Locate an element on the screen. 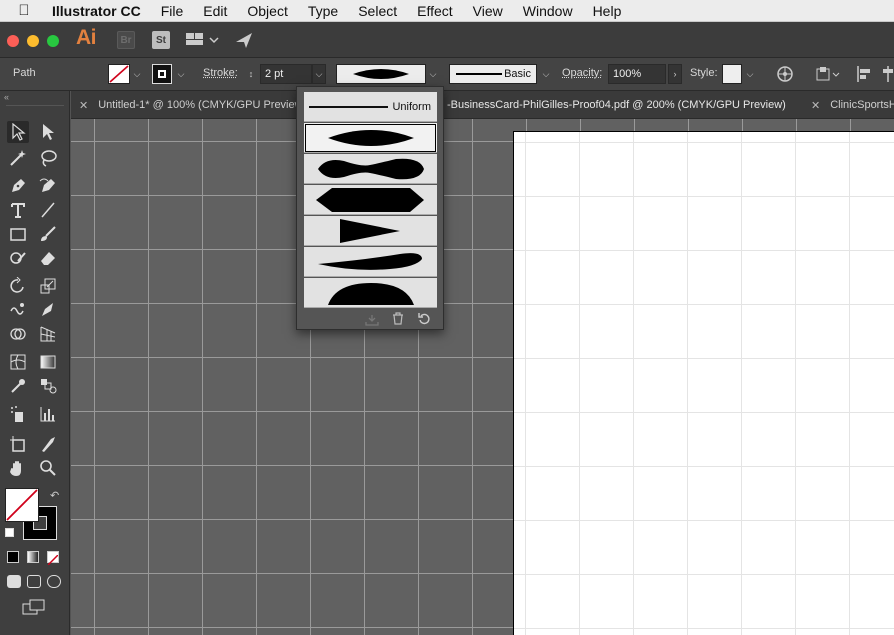 This screenshot has width=894, height=635. fill-color-front is located at coordinates (22, 505).